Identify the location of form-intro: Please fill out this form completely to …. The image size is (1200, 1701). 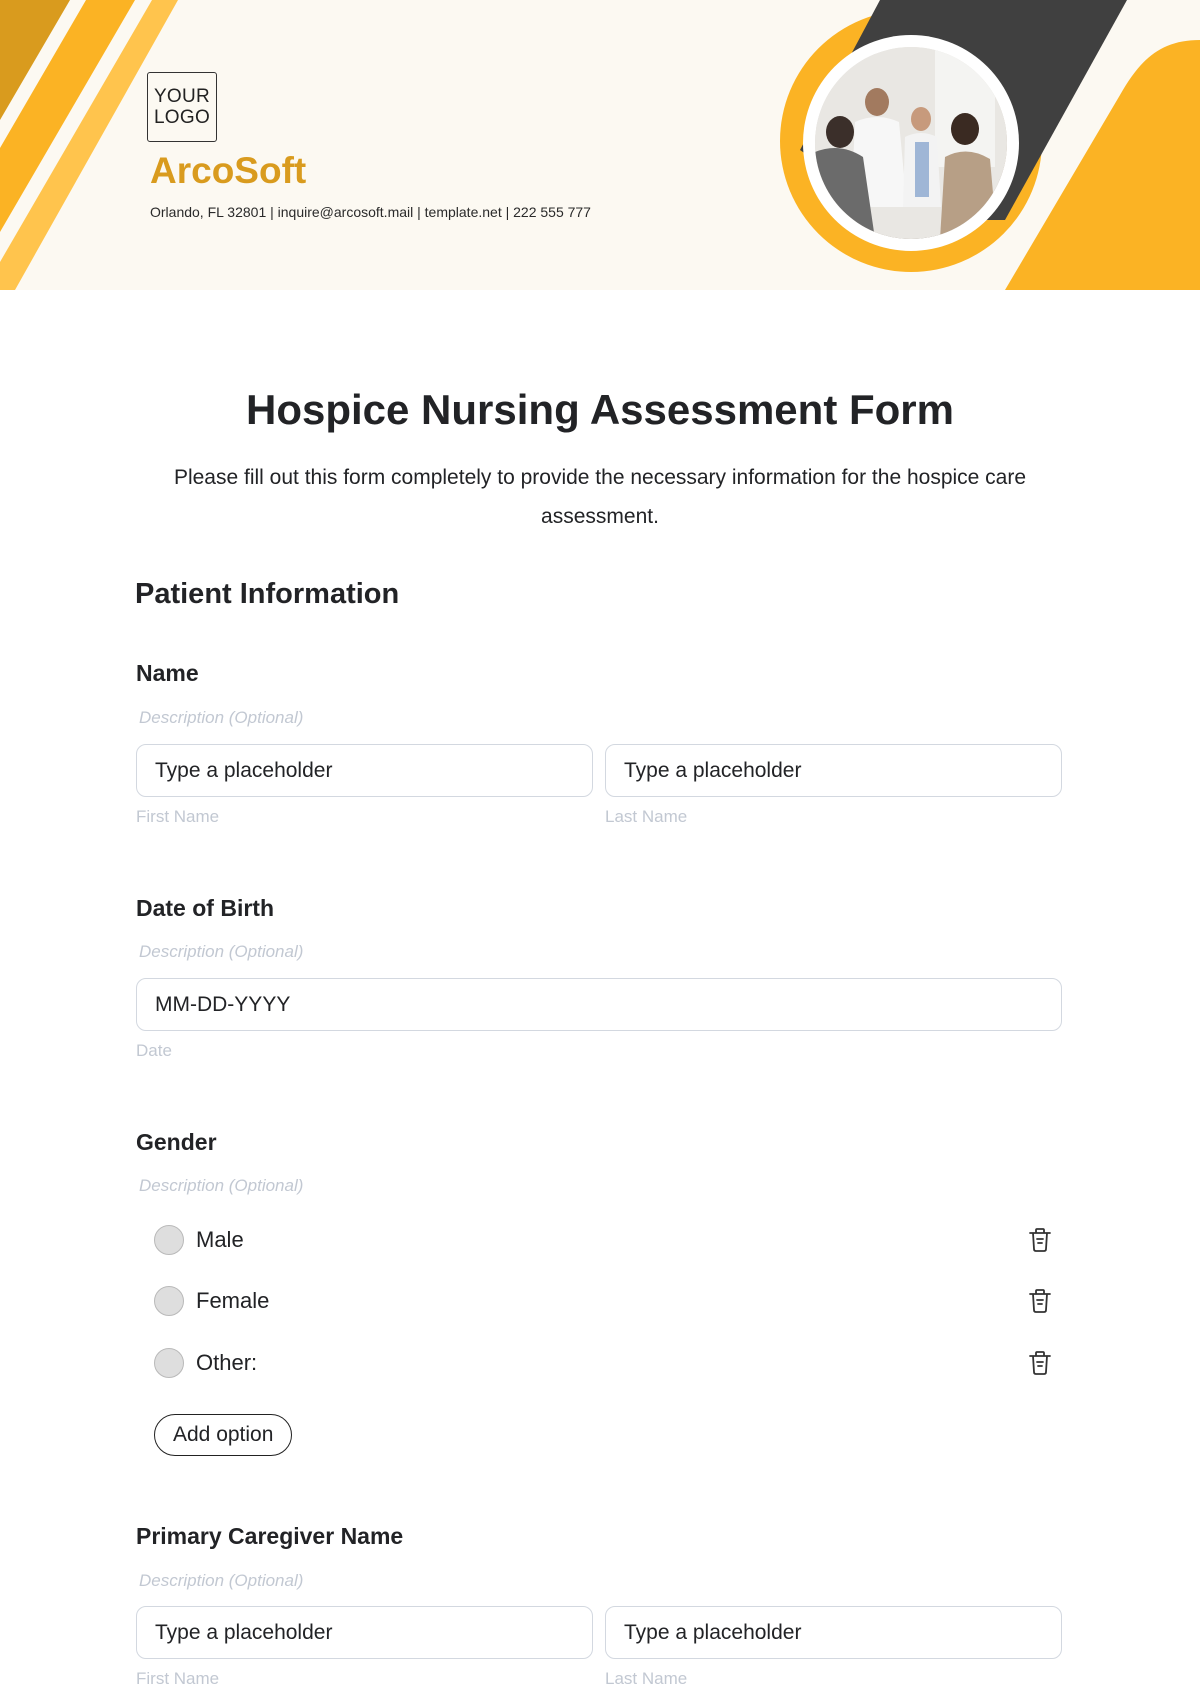
(600, 497).